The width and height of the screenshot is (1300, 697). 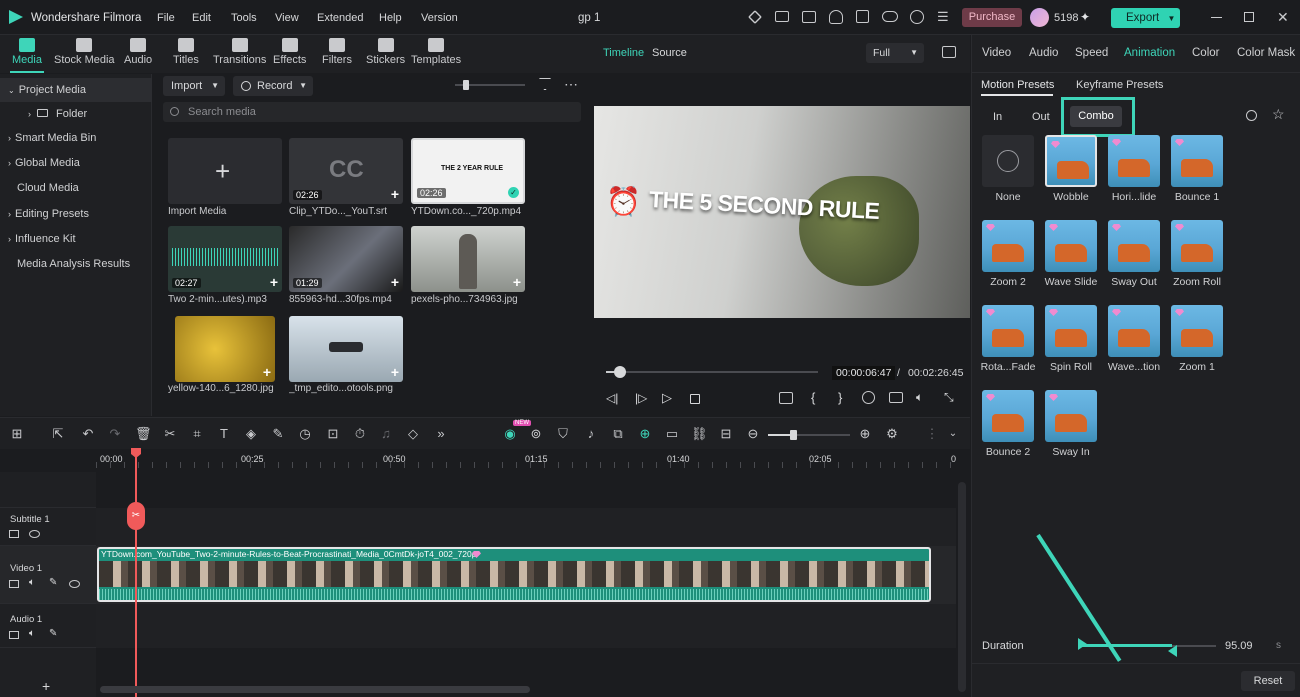 What do you see at coordinates (1091, 53) in the screenshot?
I see `tab-speed: Speed` at bounding box center [1091, 53].